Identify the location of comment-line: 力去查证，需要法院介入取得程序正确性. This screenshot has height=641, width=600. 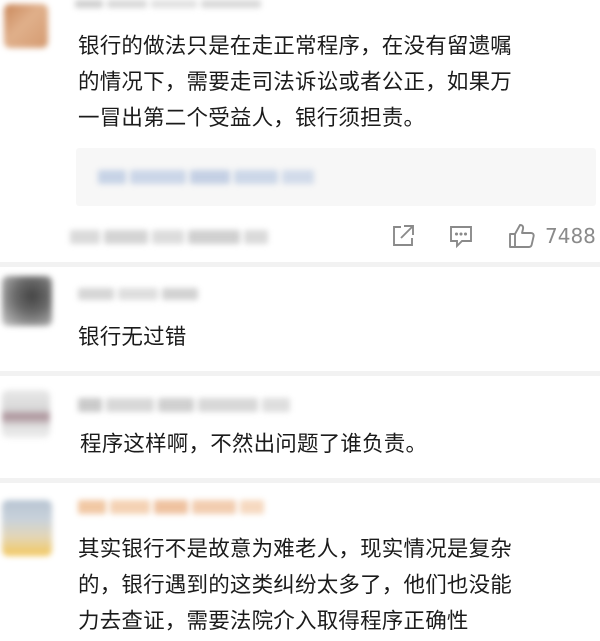
(273, 621).